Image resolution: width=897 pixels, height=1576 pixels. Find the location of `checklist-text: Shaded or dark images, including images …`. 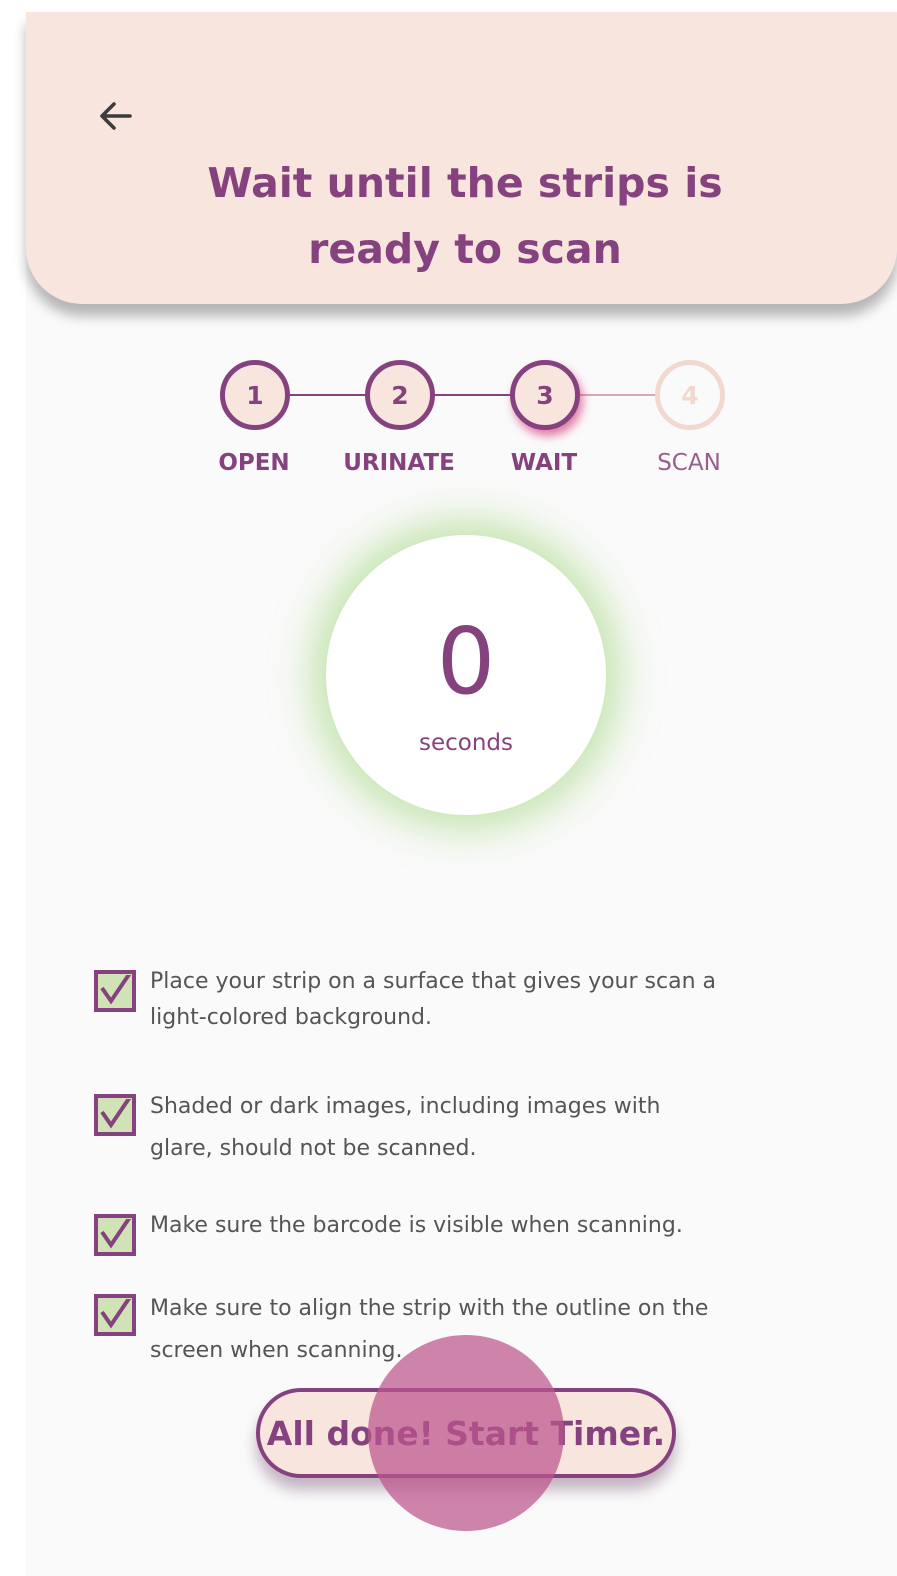

checklist-text: Shaded or dark images, including images … is located at coordinates (405, 1127).